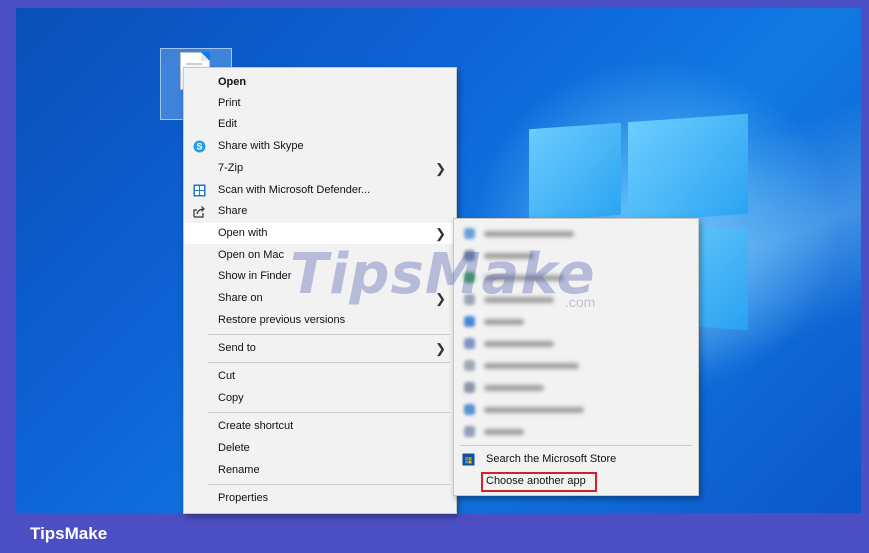 The width and height of the screenshot is (869, 553). Describe the element at coordinates (233, 211) in the screenshot. I see `menu-item-label: Share` at that location.